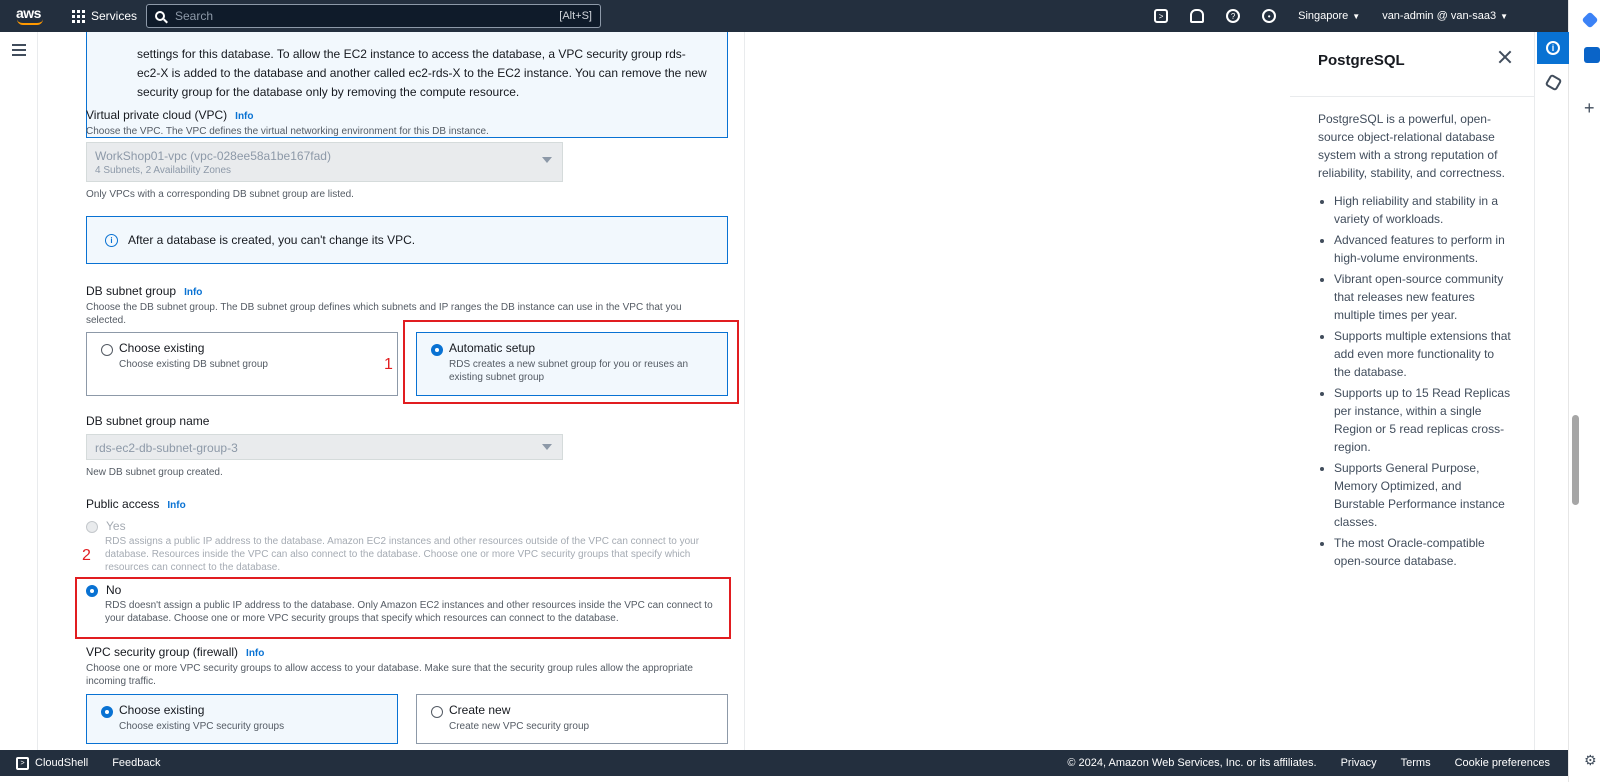  What do you see at coordinates (86, 555) in the screenshot?
I see `annotation-number-2: 2` at bounding box center [86, 555].